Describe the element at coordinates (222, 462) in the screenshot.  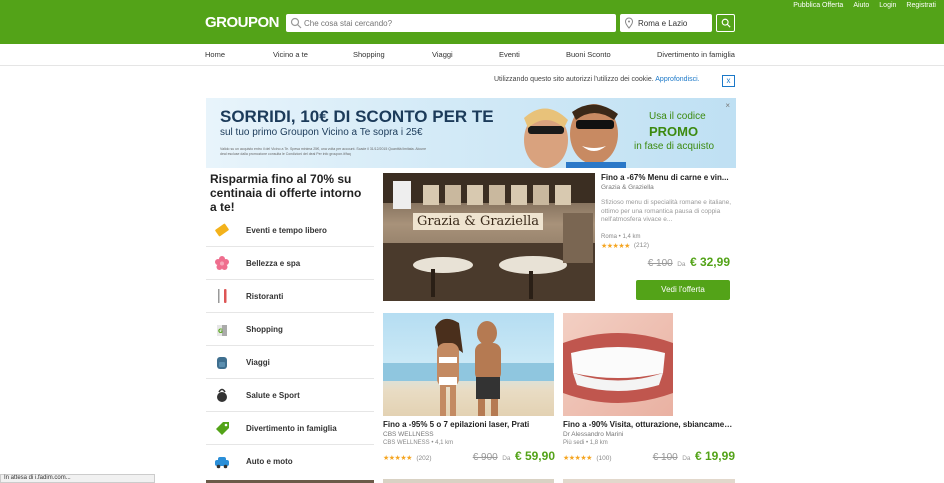
I see `car-icon` at that location.